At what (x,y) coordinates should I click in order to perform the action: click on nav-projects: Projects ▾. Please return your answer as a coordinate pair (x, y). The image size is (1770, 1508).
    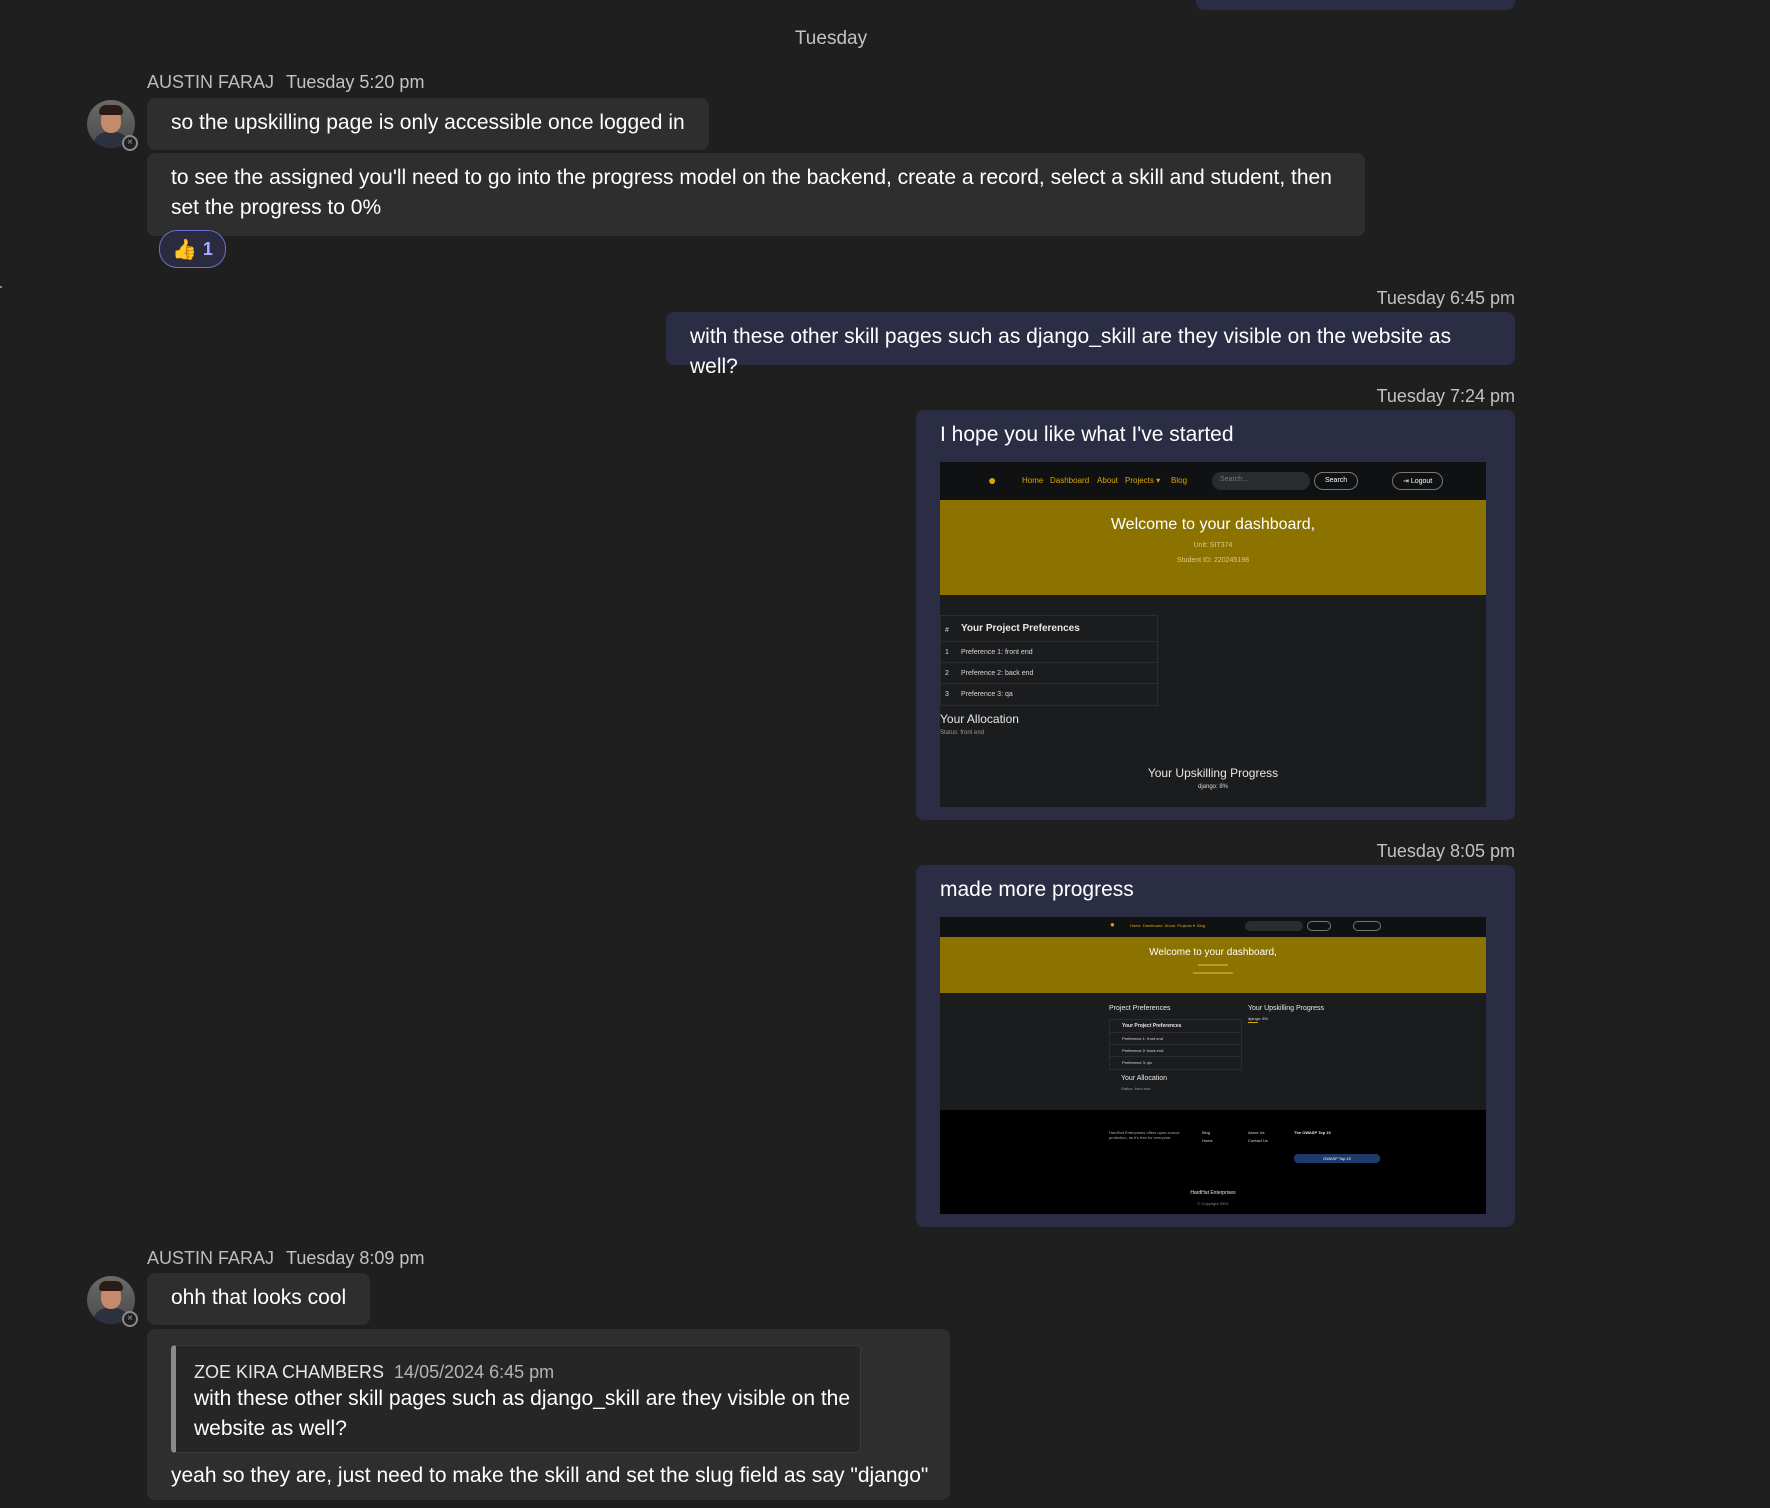
    Looking at the image, I should click on (1143, 480).